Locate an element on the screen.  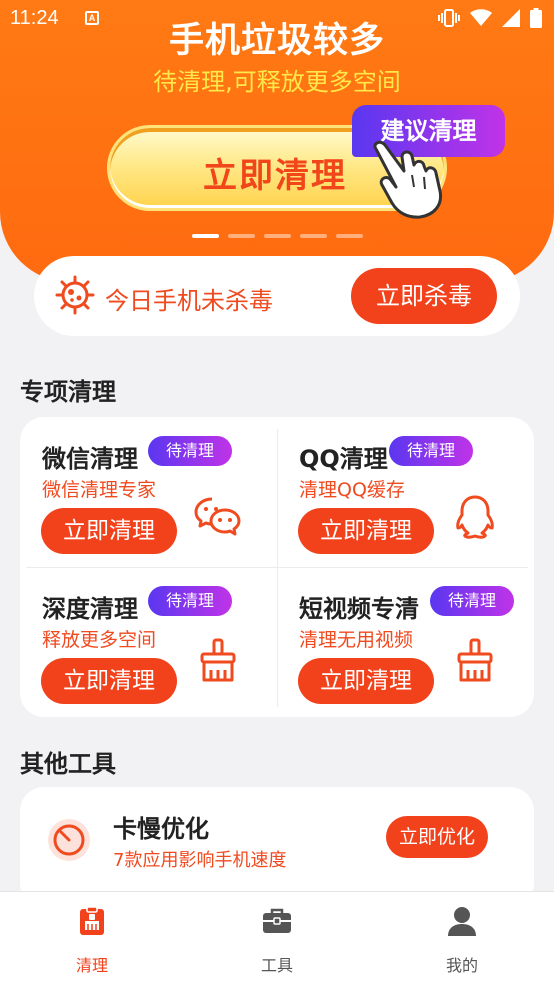
antivirus-status-text: 今日手机未杀毒 is located at coordinates (189, 301).